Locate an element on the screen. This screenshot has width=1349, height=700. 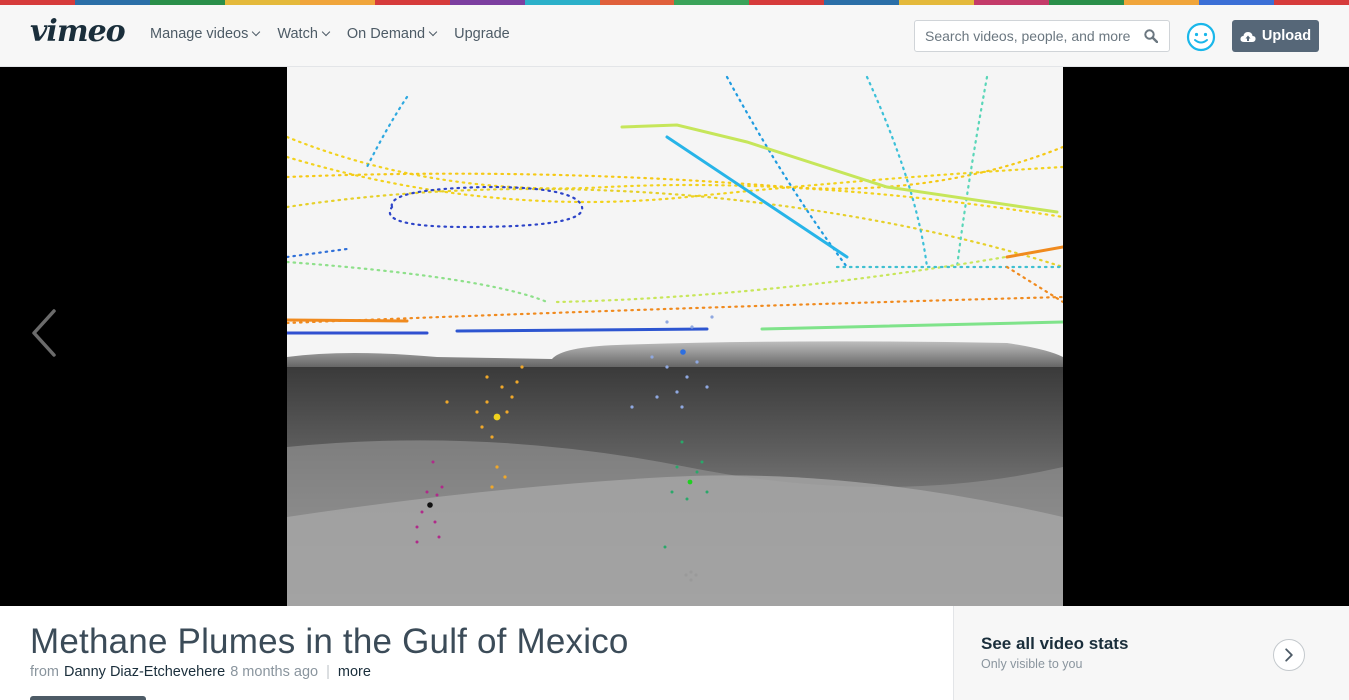
follow-button is located at coordinates (88, 698).